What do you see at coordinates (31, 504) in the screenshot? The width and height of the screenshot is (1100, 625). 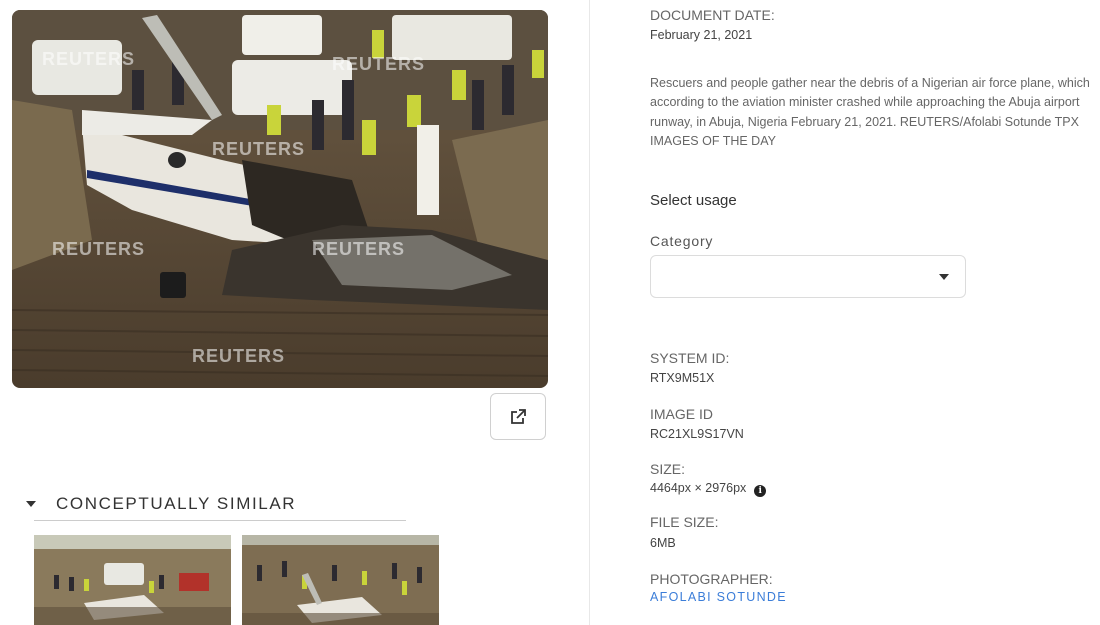 I see `caret-down-icon` at bounding box center [31, 504].